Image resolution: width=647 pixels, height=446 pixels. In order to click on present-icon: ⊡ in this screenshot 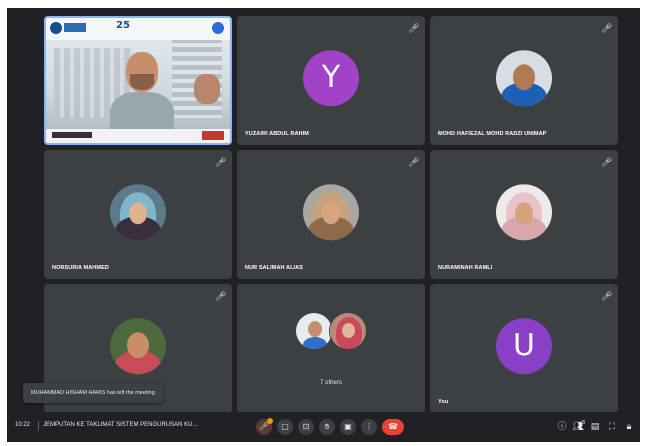, I will do `click(306, 427)`.